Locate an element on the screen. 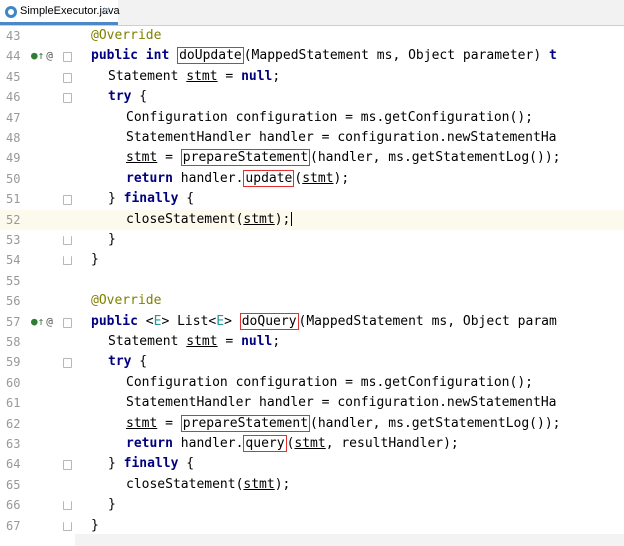 The image size is (624, 546). line-number: 60 is located at coordinates (13, 382).